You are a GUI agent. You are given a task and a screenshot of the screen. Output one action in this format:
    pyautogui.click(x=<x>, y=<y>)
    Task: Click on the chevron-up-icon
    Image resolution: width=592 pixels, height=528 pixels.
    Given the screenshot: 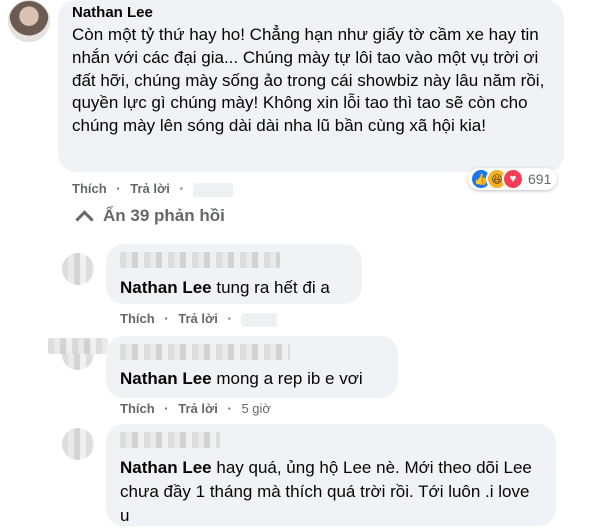 What is the action you would take?
    pyautogui.click(x=84, y=219)
    